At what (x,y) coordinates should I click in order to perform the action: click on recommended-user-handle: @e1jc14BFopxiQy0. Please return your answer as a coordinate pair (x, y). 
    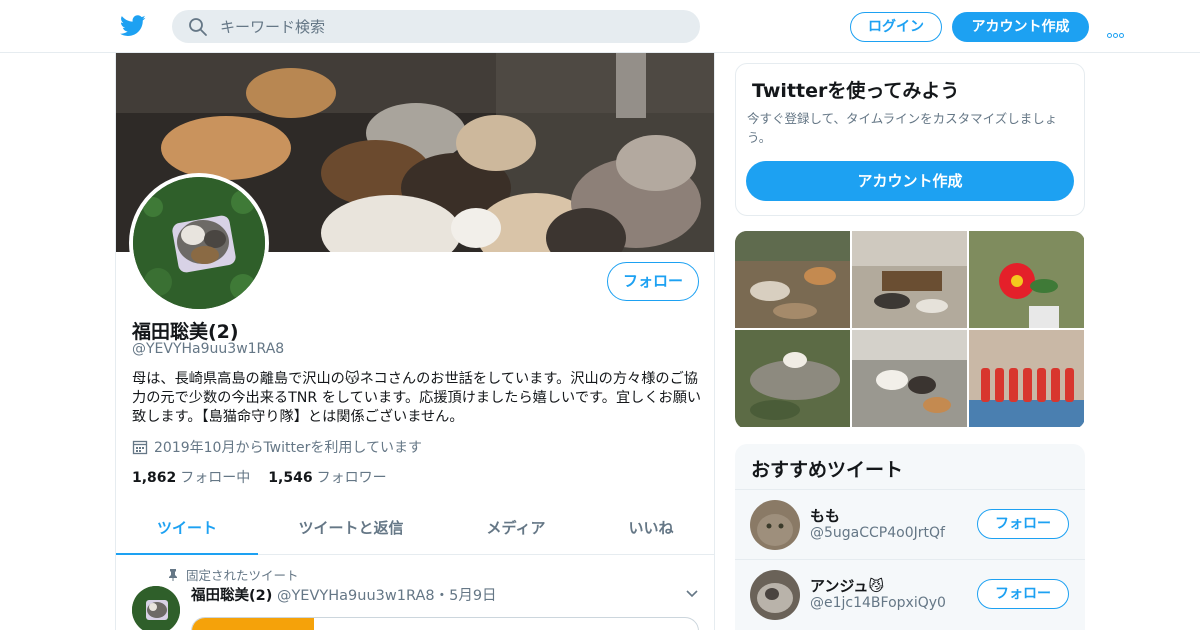
    Looking at the image, I should click on (878, 603).